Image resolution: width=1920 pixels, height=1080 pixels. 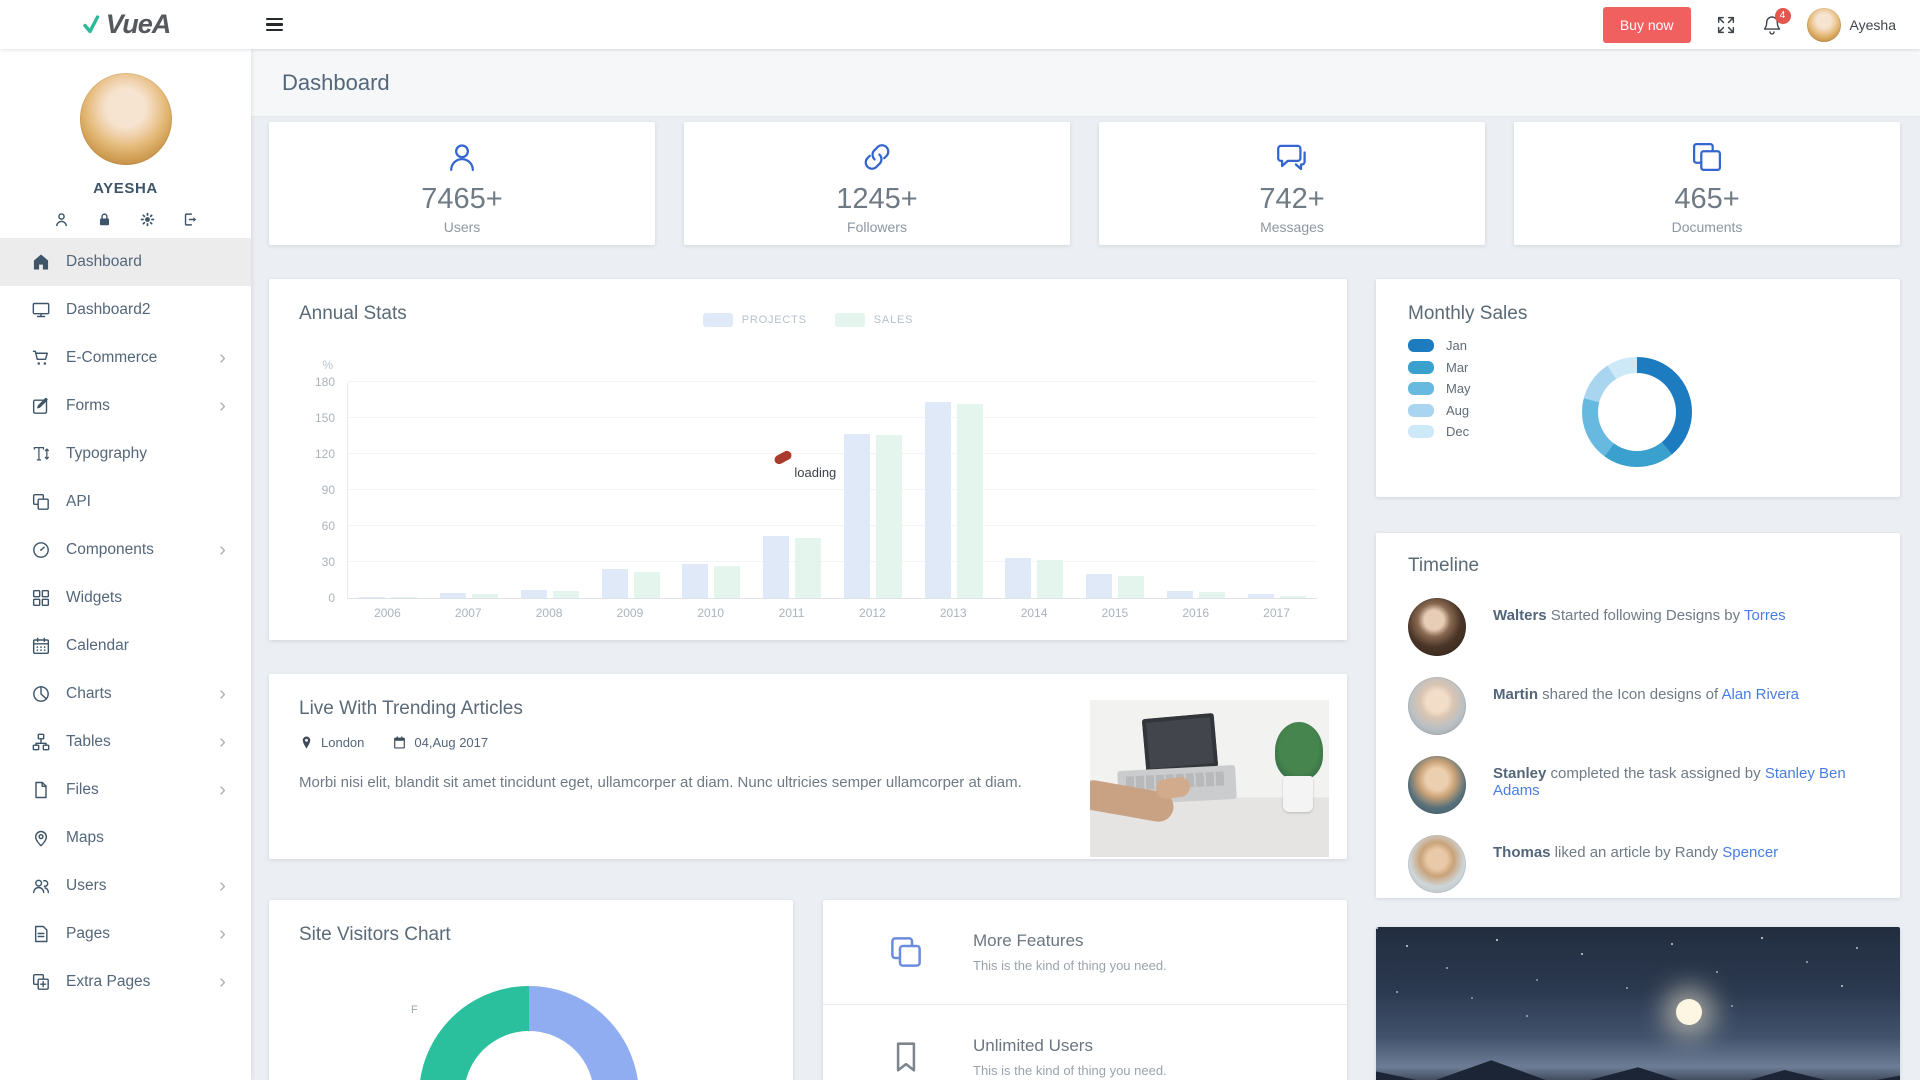 I want to click on bar-sales-2011, so click(x=808, y=568).